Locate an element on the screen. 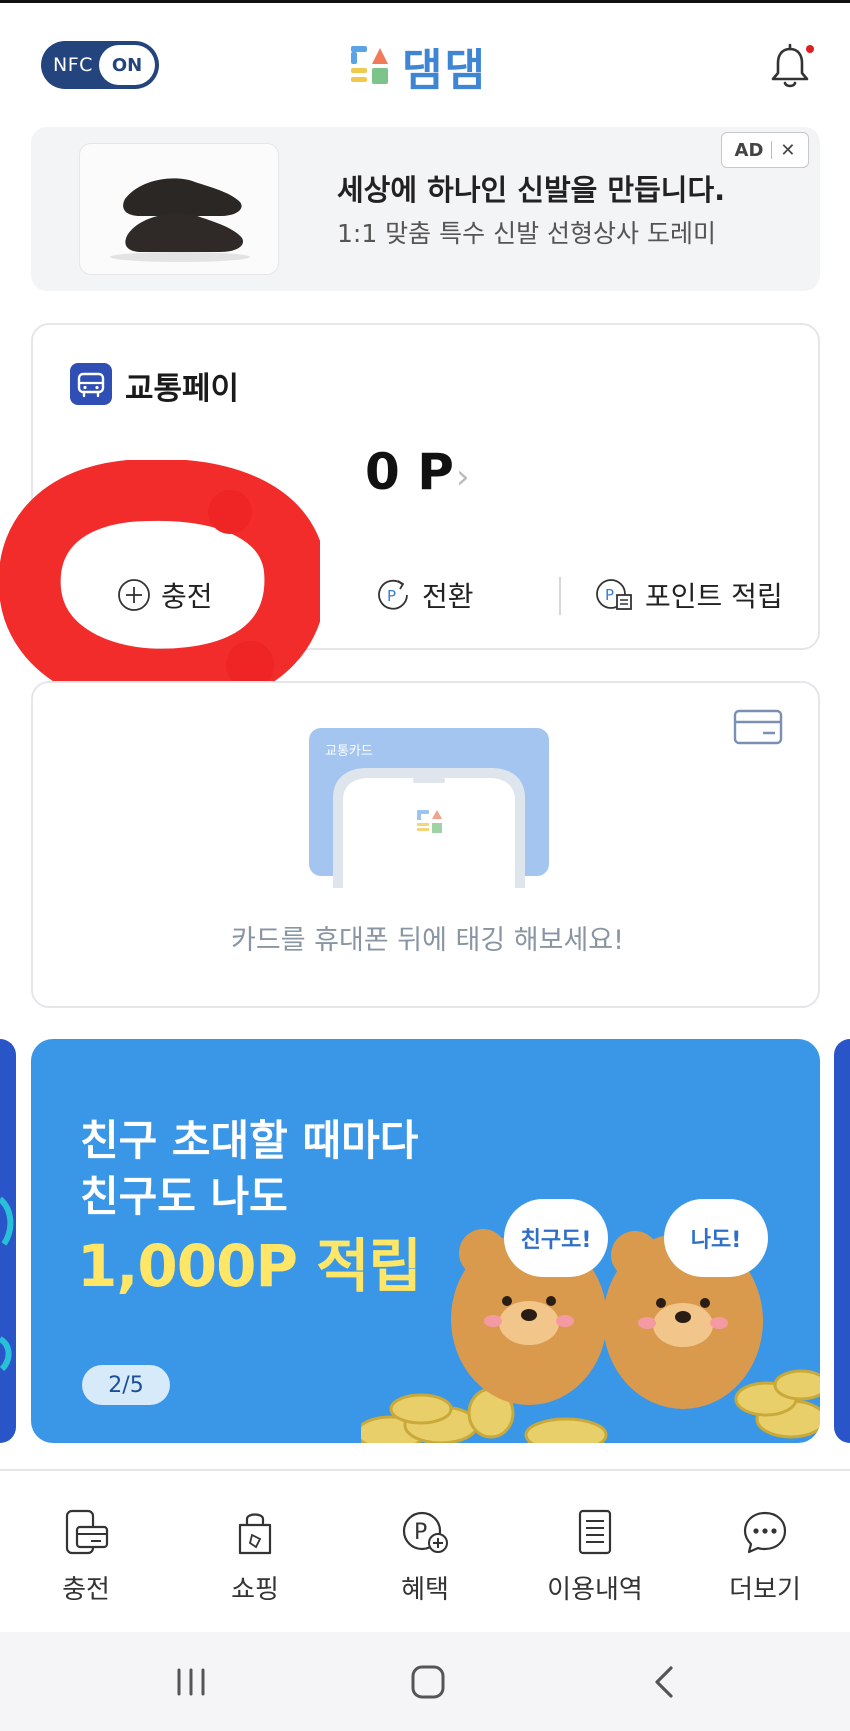 The height and width of the screenshot is (1731, 850). notification-dot is located at coordinates (810, 49).